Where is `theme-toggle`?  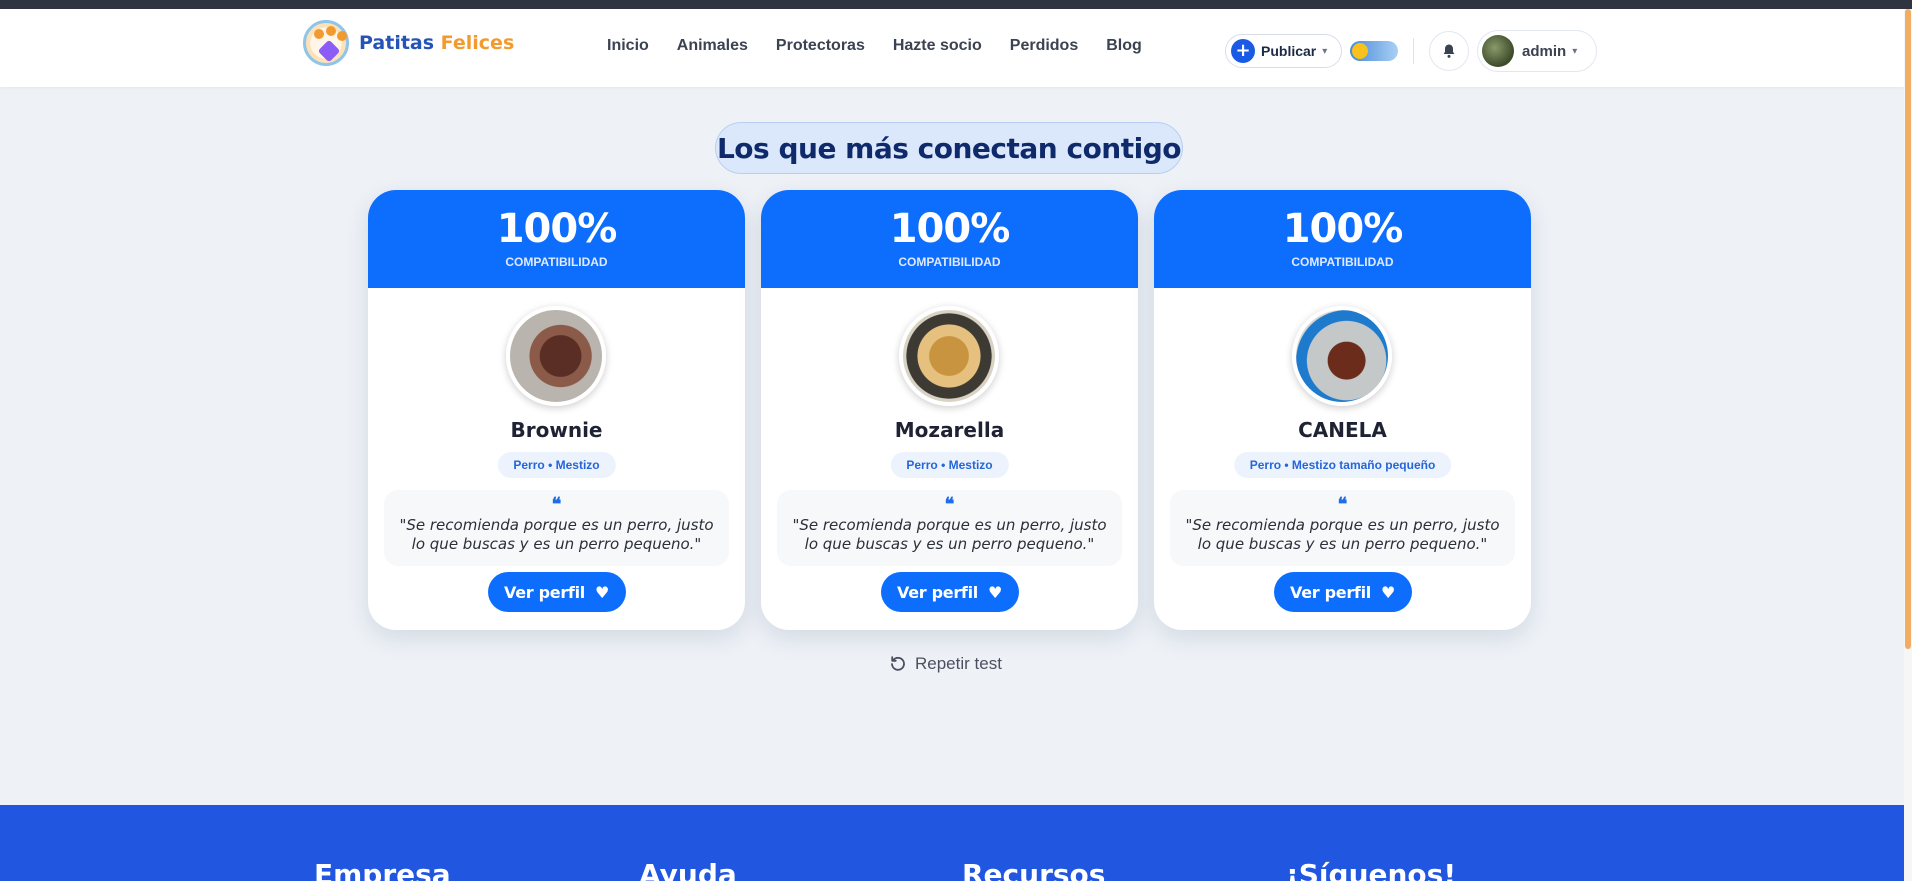
theme-toggle is located at coordinates (1374, 51).